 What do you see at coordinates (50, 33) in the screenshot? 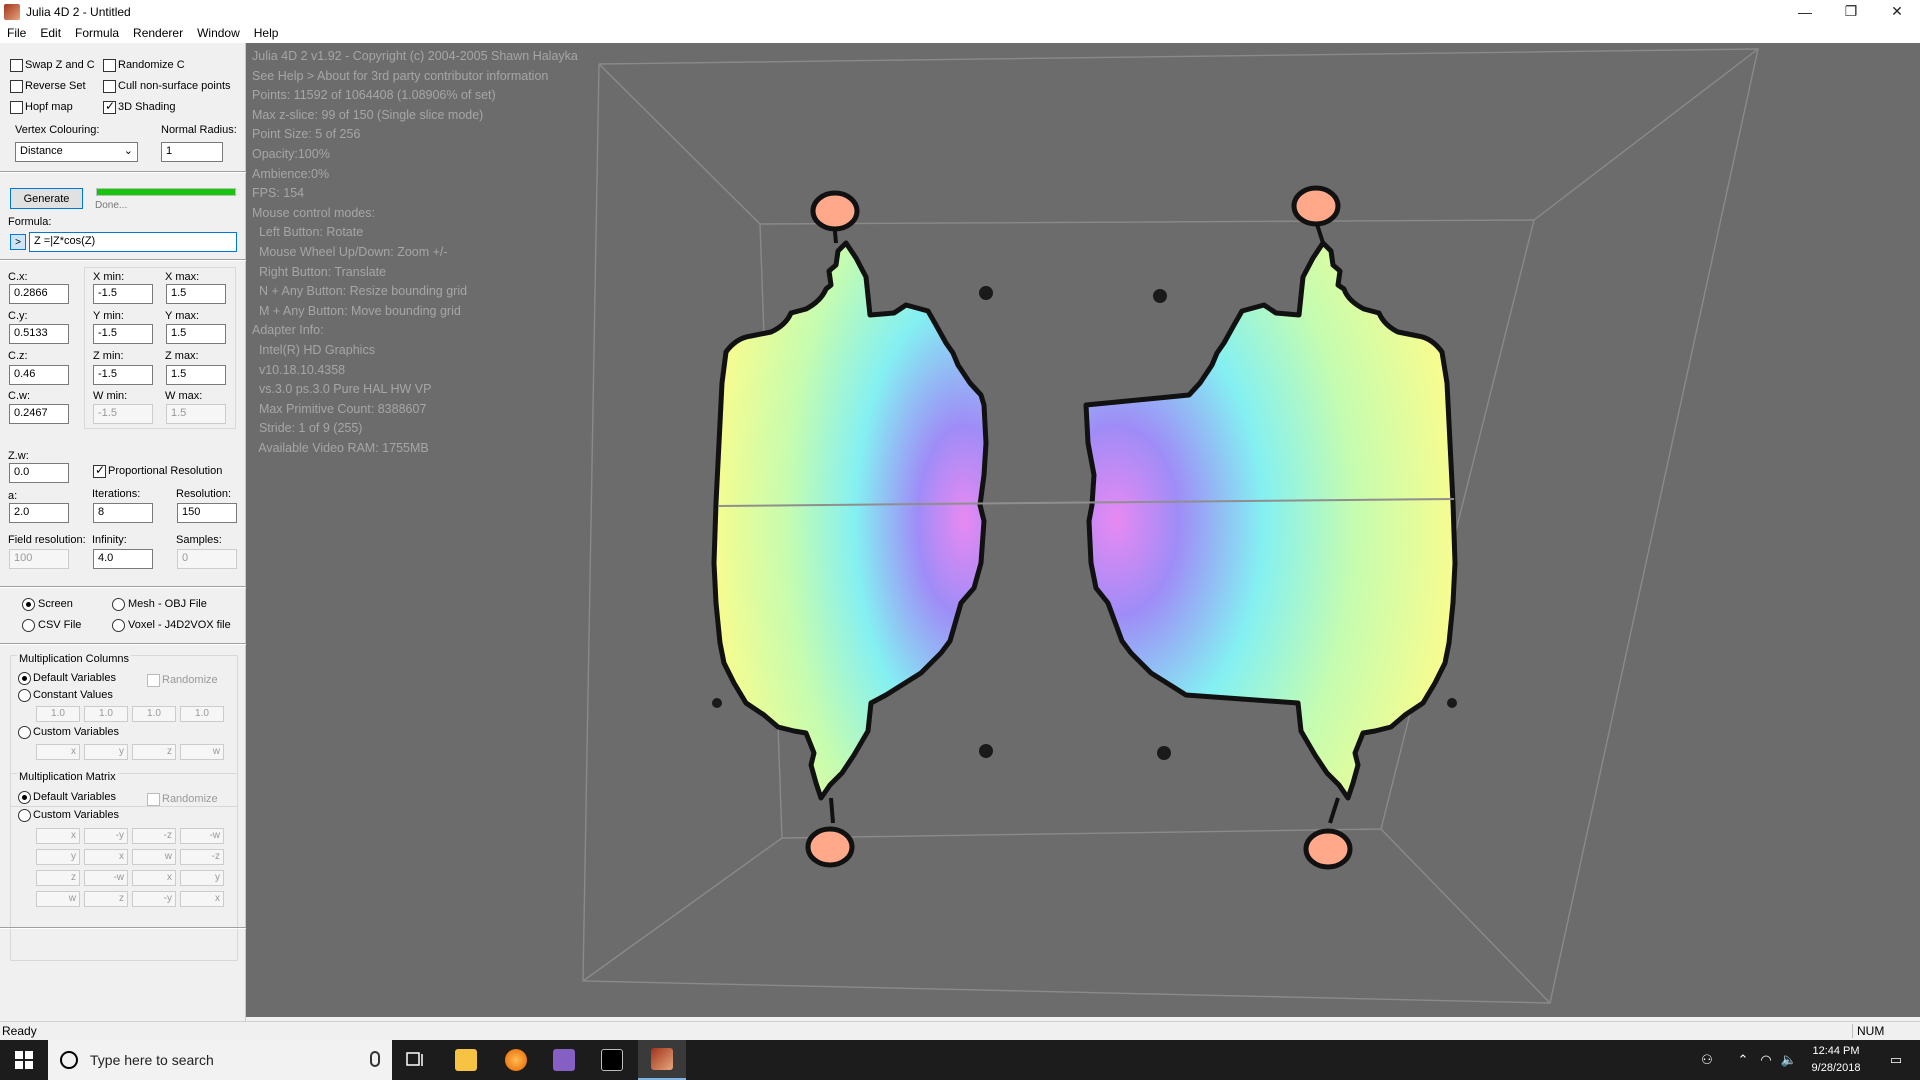
I see `menu-edit: Edit` at bounding box center [50, 33].